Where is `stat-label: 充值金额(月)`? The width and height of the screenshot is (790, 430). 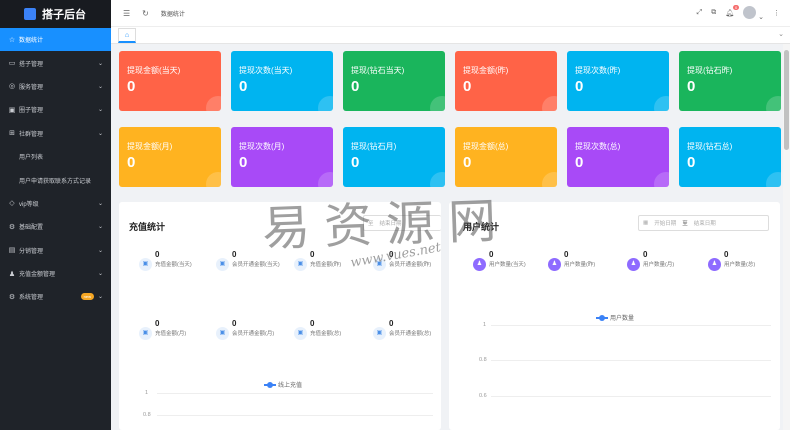 stat-label: 充值金额(月) is located at coordinates (171, 334).